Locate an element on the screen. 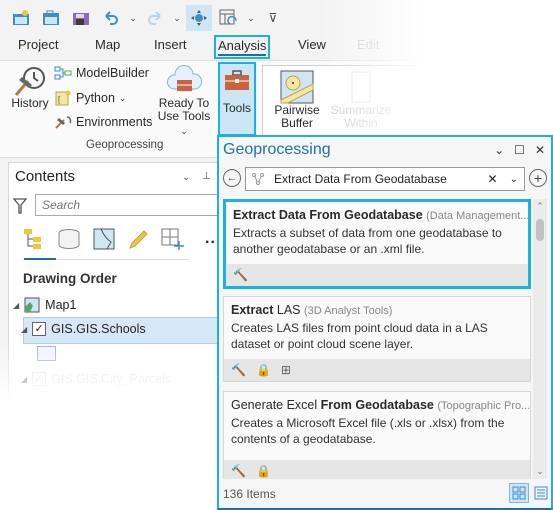 The image size is (553, 510). list-by-source-icon is located at coordinates (69, 239).